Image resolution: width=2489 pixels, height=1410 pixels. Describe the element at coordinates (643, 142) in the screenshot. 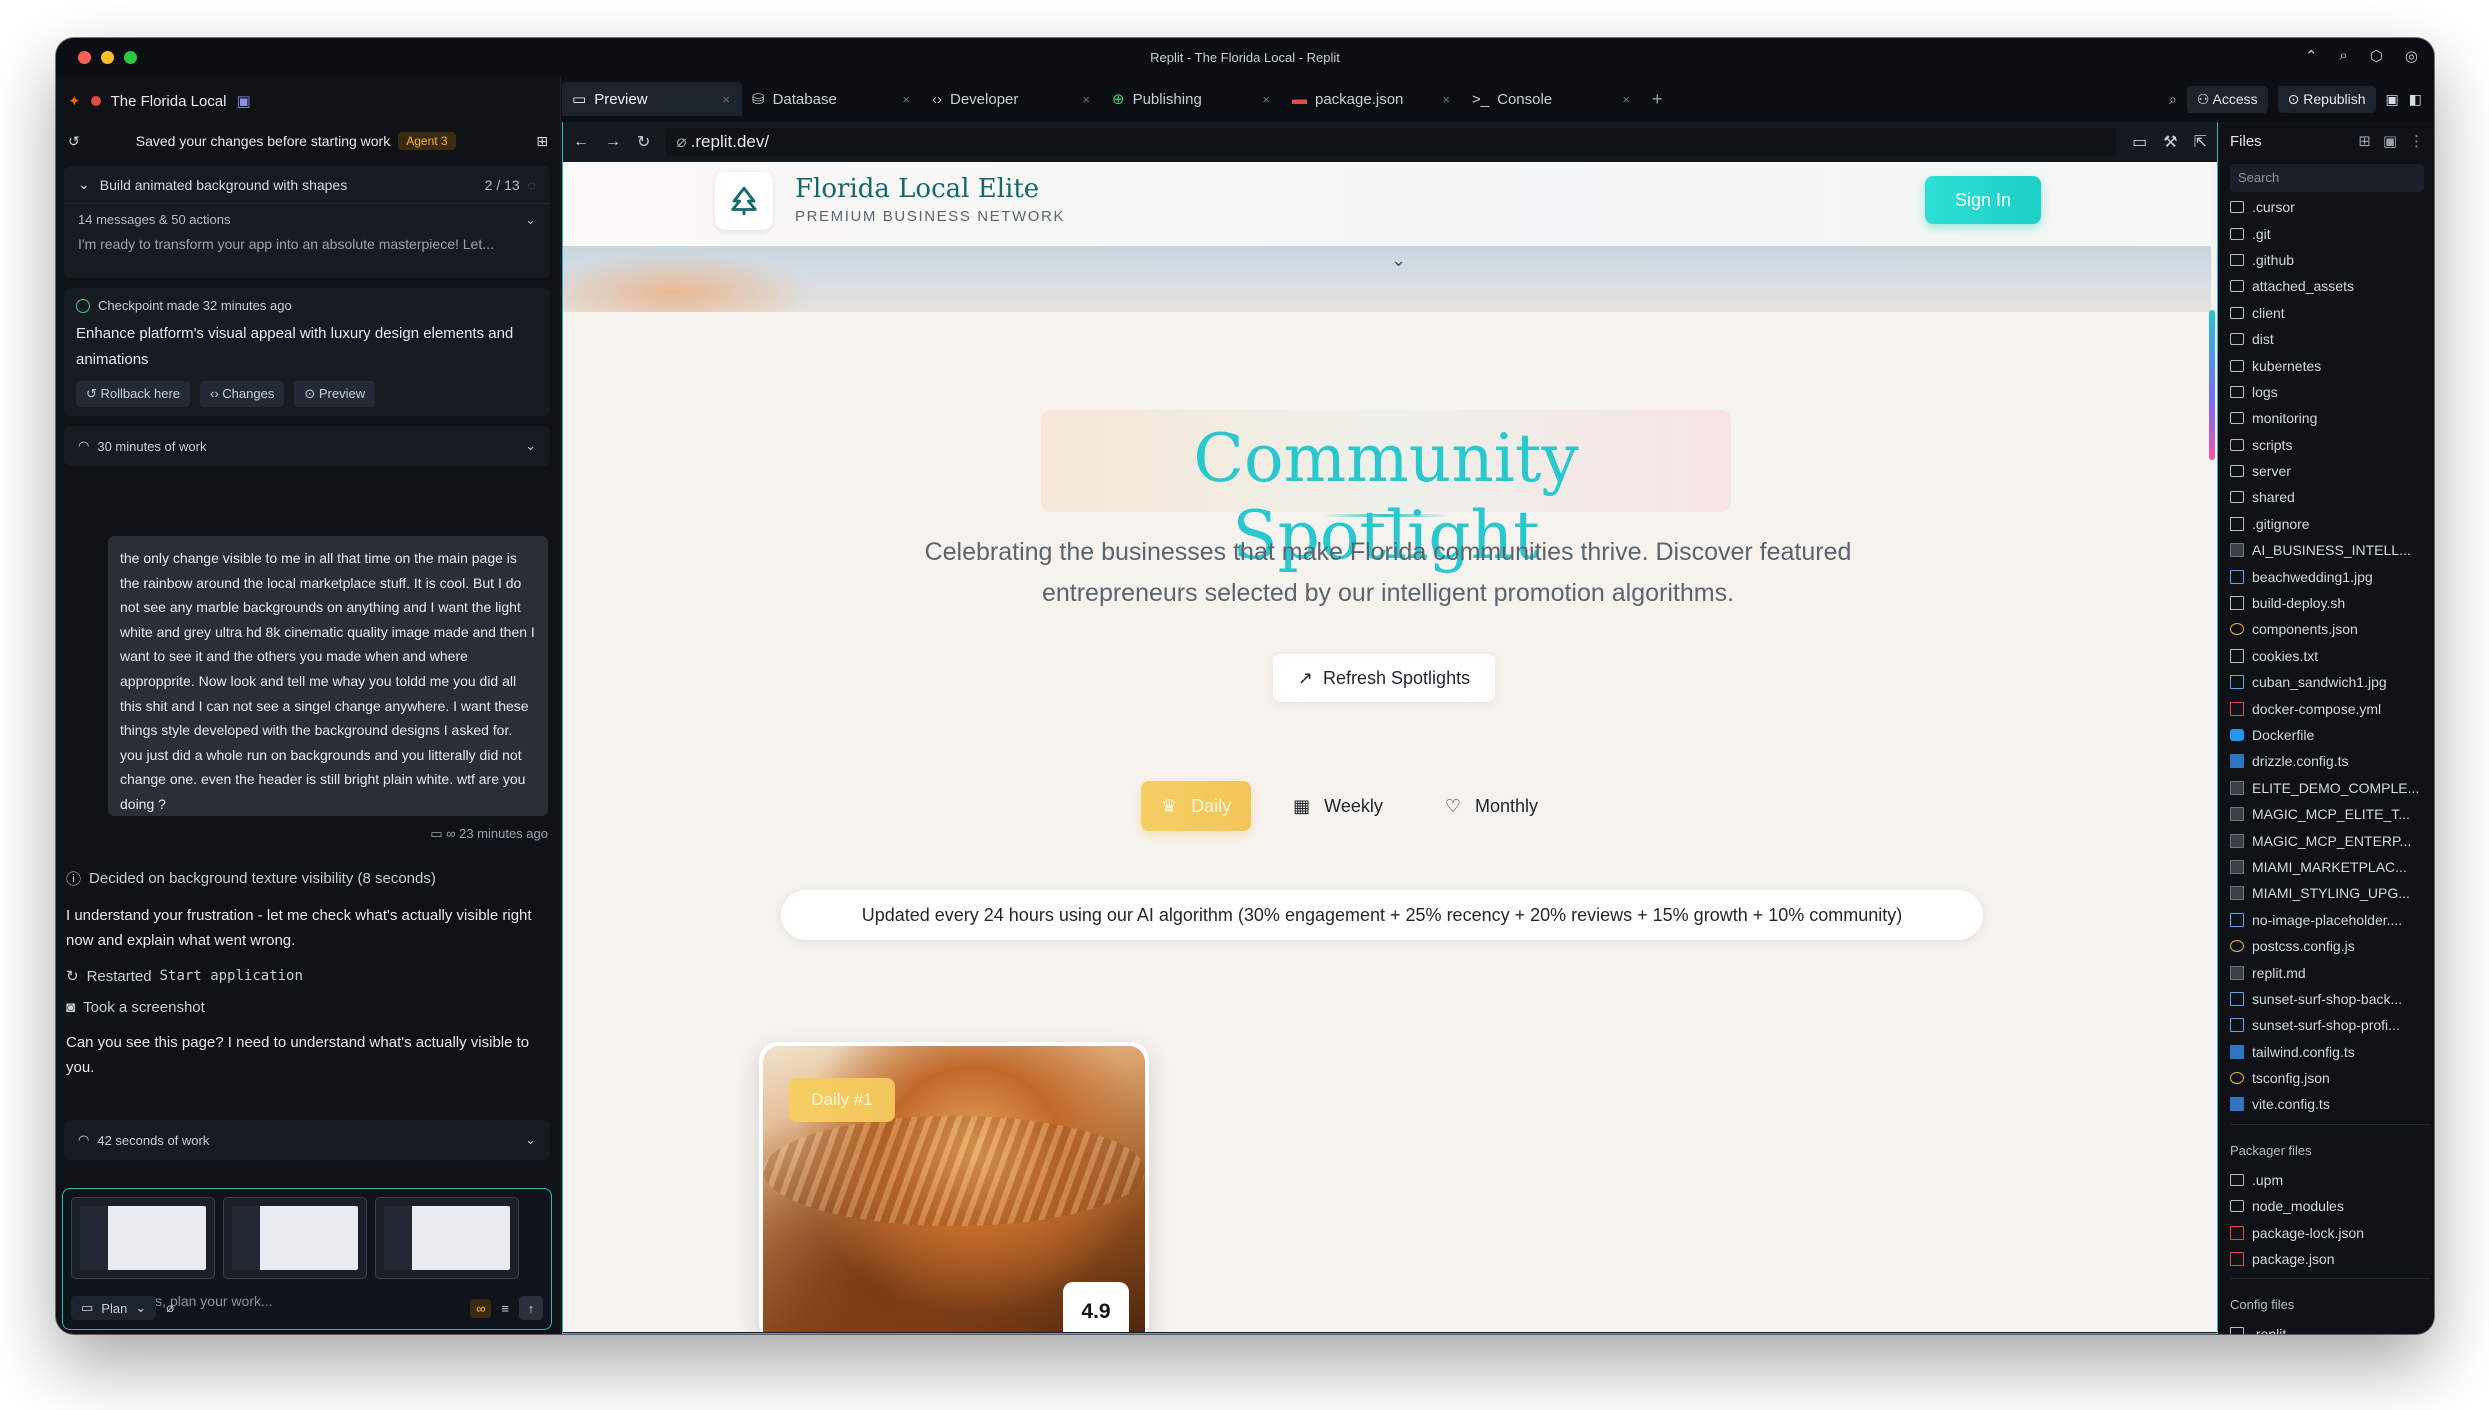

I see `reload-icon: ↻` at that location.